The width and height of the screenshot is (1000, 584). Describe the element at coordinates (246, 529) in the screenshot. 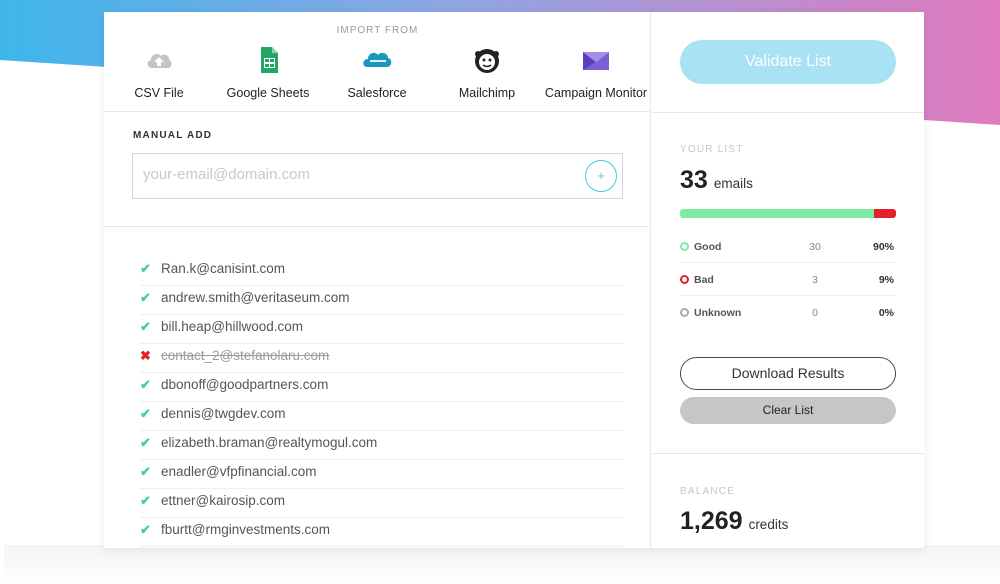

I see `email-address: fburtt@rmginvestments.com` at that location.